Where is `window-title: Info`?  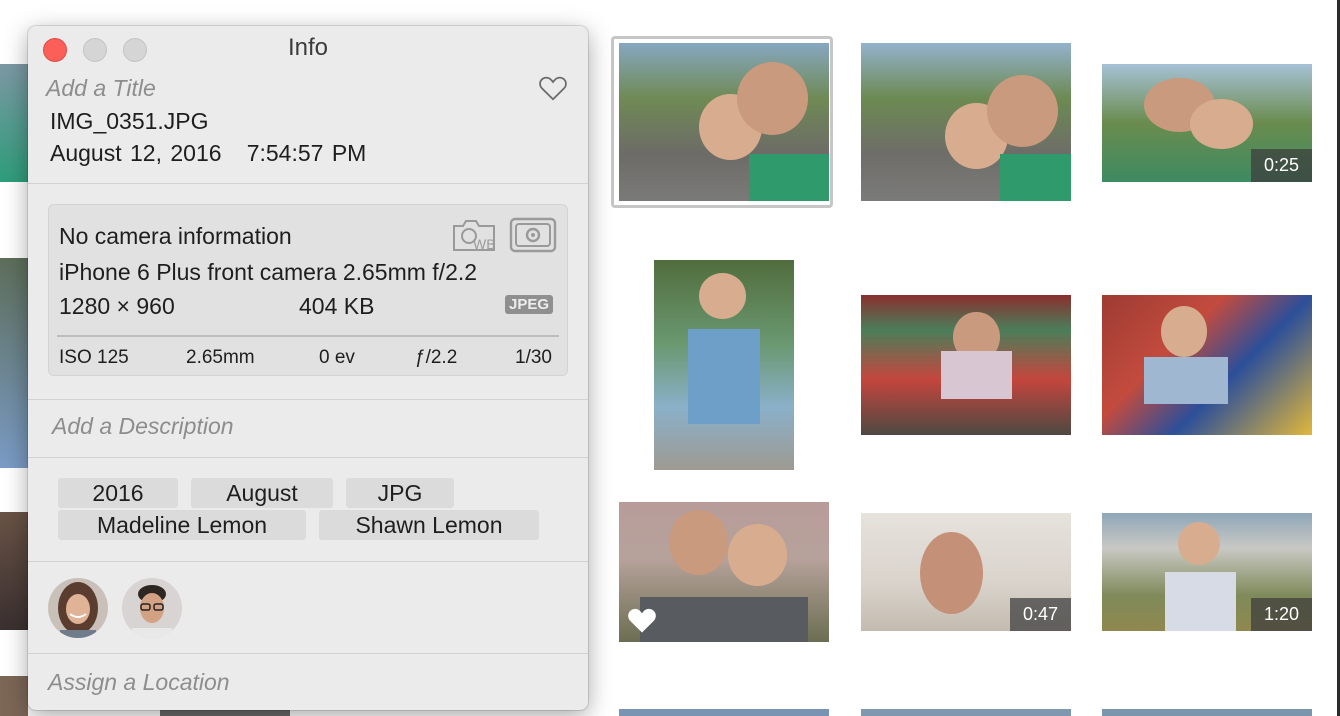
window-title: Info is located at coordinates (308, 47).